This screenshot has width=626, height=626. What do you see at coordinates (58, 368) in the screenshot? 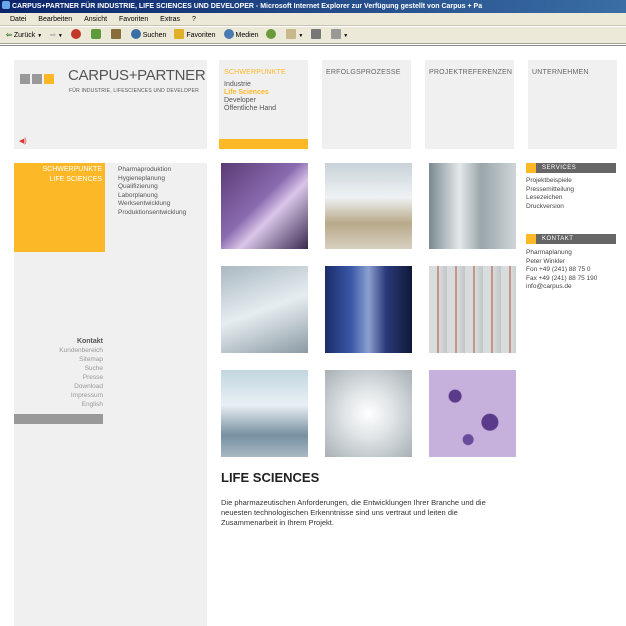
I see `link-suche: Suche` at bounding box center [58, 368].